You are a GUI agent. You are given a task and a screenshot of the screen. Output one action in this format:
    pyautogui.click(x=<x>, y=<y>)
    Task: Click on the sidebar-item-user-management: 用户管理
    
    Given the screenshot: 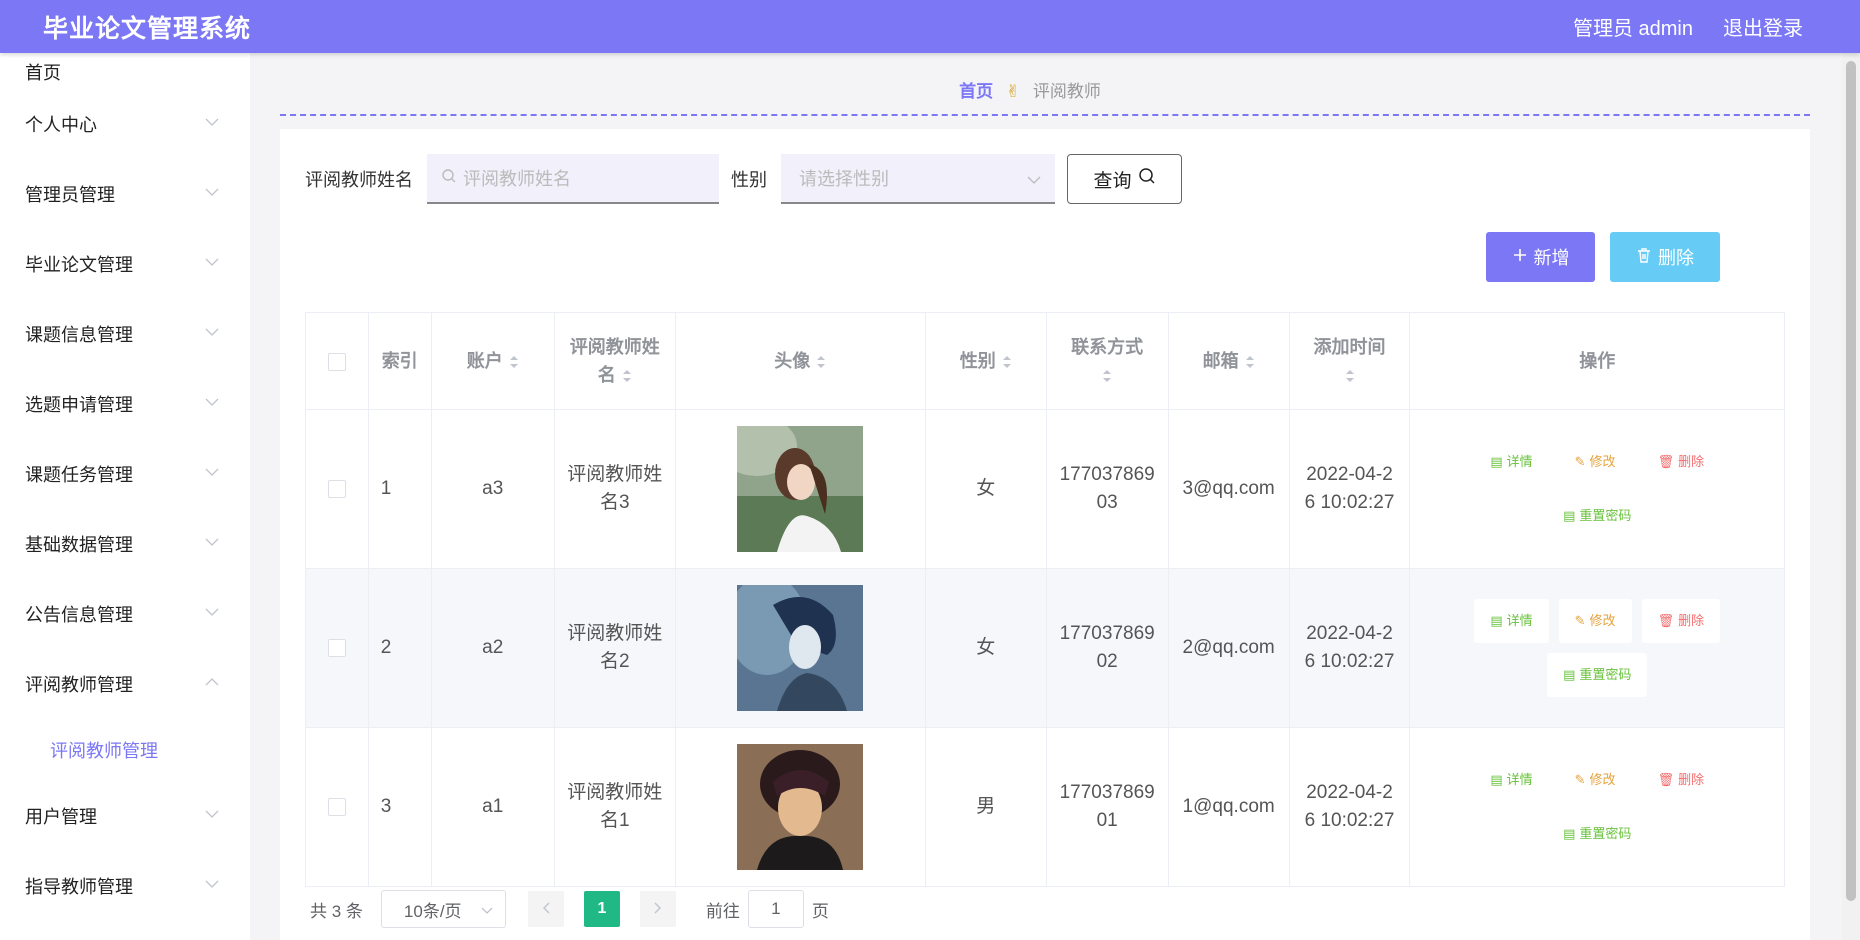 What is the action you would take?
    pyautogui.click(x=125, y=816)
    